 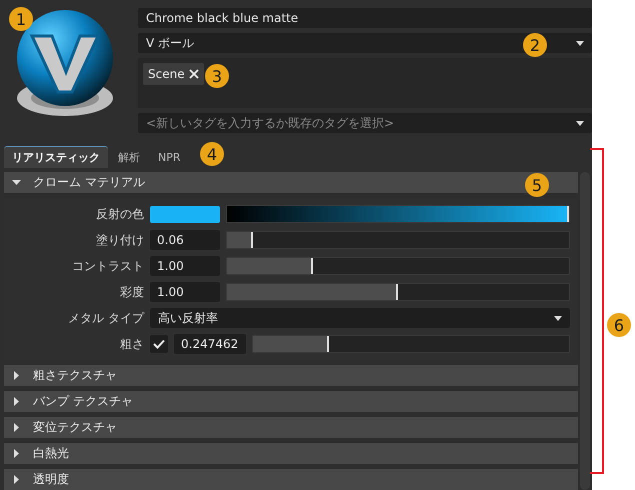 What do you see at coordinates (291, 479) in the screenshot?
I see `section-header: 透明度` at bounding box center [291, 479].